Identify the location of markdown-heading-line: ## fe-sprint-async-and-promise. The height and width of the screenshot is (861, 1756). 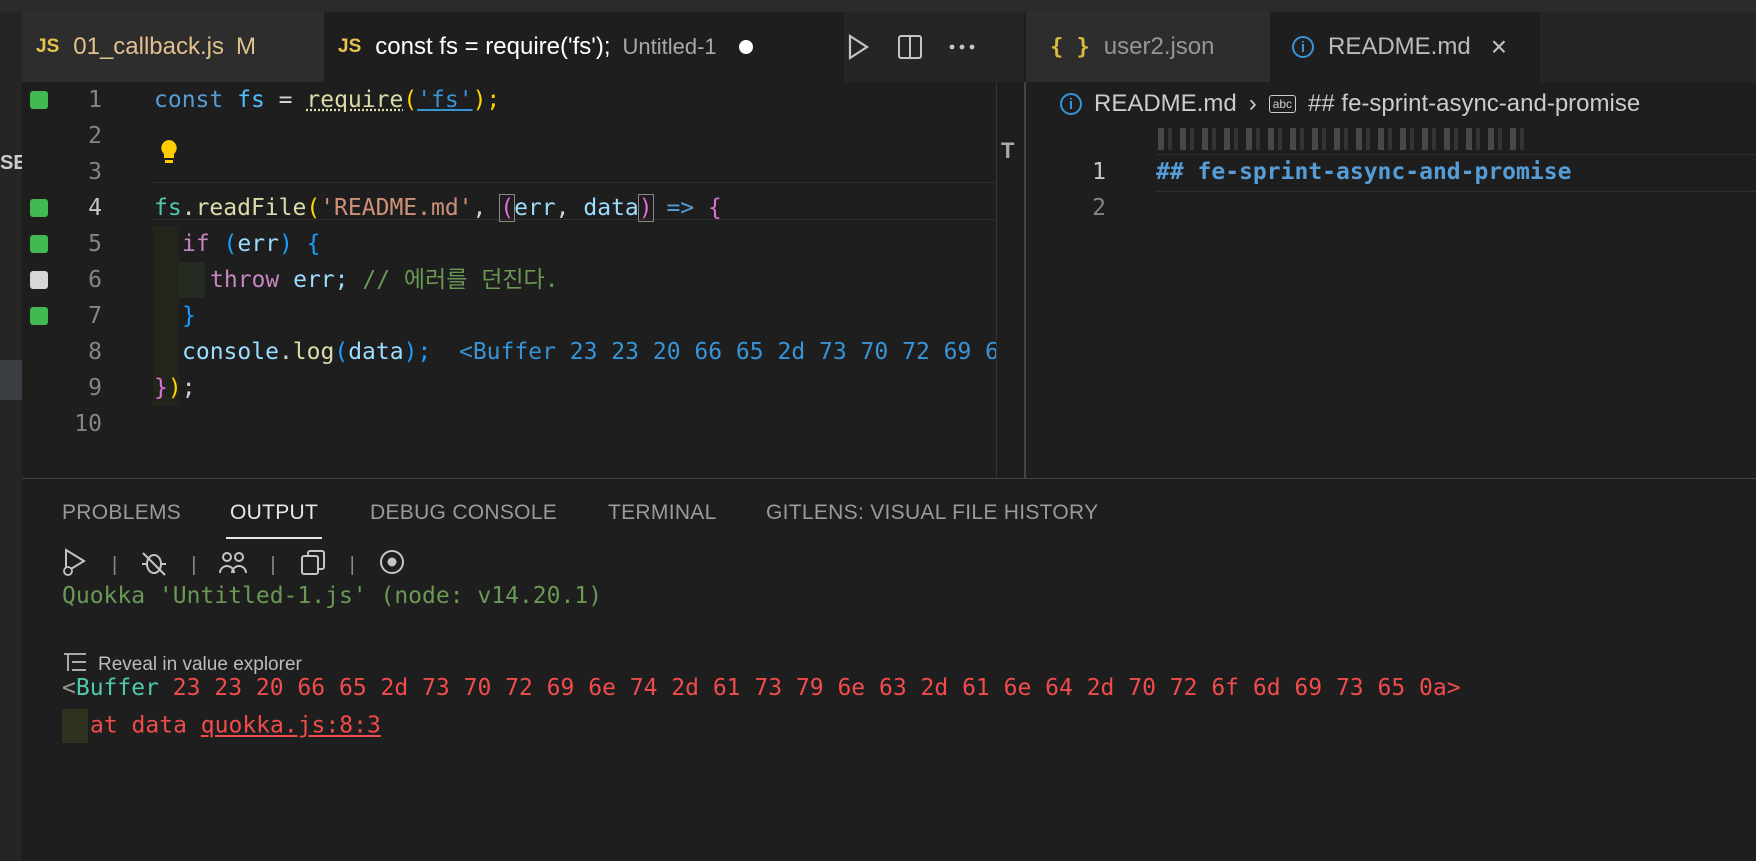
(1364, 172).